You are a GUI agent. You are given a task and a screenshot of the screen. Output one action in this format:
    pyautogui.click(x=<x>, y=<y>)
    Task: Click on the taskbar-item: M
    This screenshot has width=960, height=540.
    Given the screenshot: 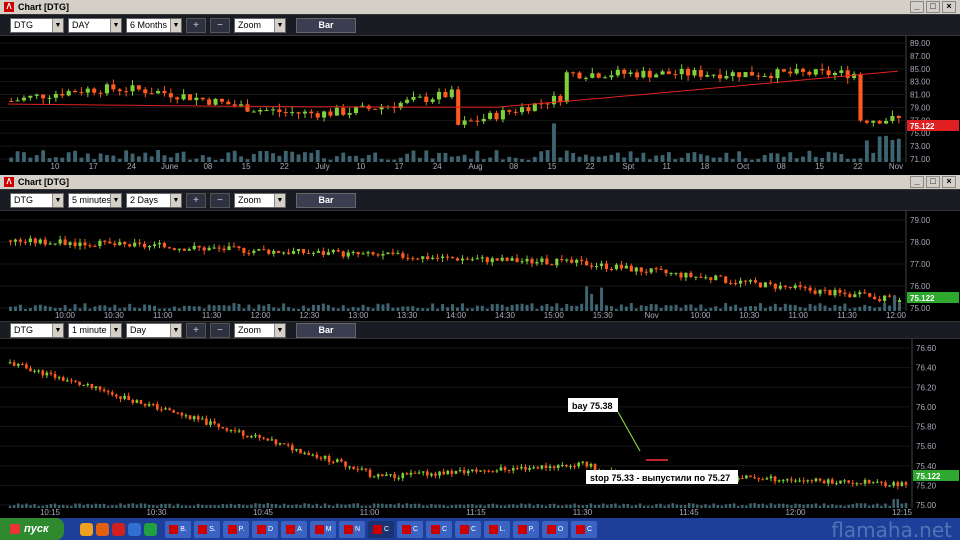 What is the action you would take?
    pyautogui.click(x=323, y=529)
    